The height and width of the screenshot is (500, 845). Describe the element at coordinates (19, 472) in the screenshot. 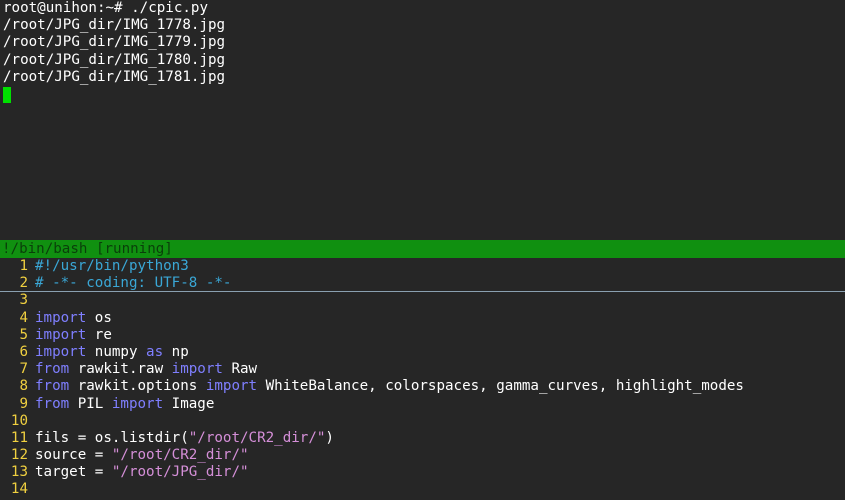

I see `line-number: 13` at that location.